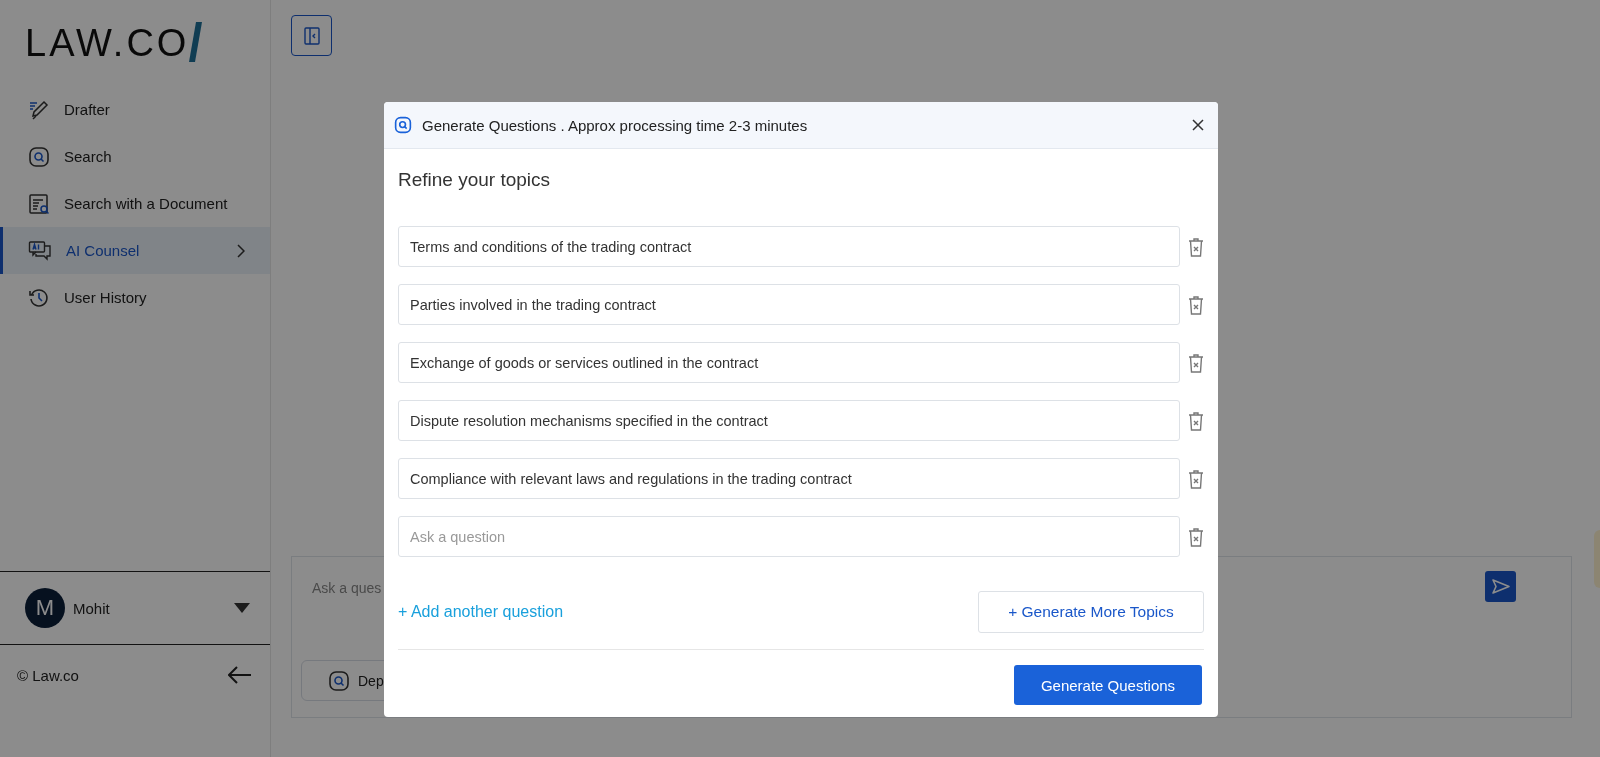 The height and width of the screenshot is (757, 1600). What do you see at coordinates (135, 156) in the screenshot?
I see `sidebar-item: Search` at bounding box center [135, 156].